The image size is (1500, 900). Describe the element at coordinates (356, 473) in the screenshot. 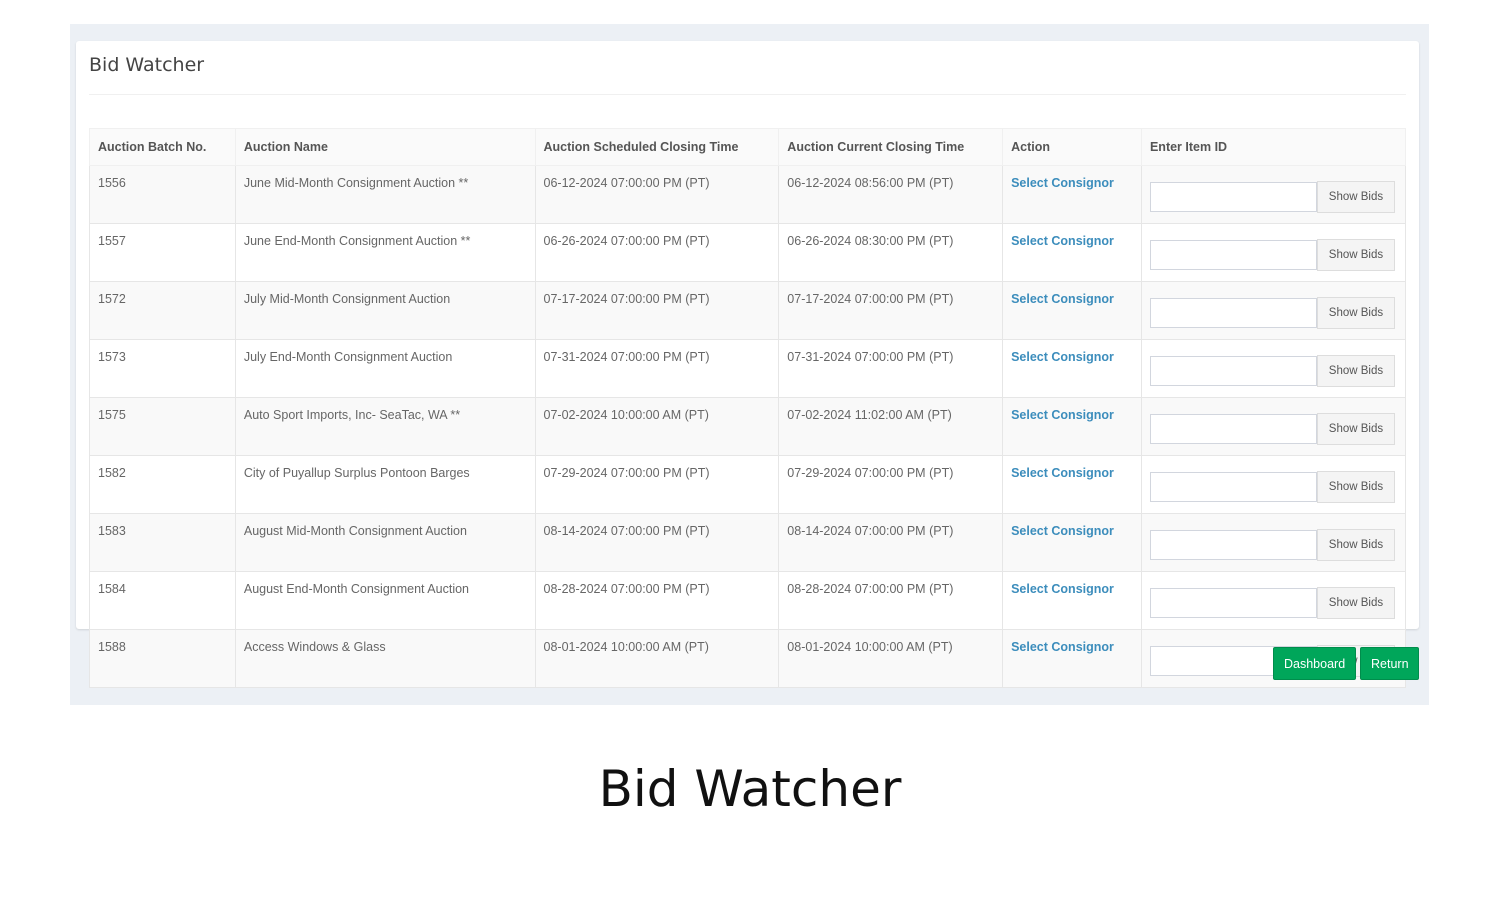

I see `auction-name-text: City of Puyallup Surplus Pontoon Barges` at that location.